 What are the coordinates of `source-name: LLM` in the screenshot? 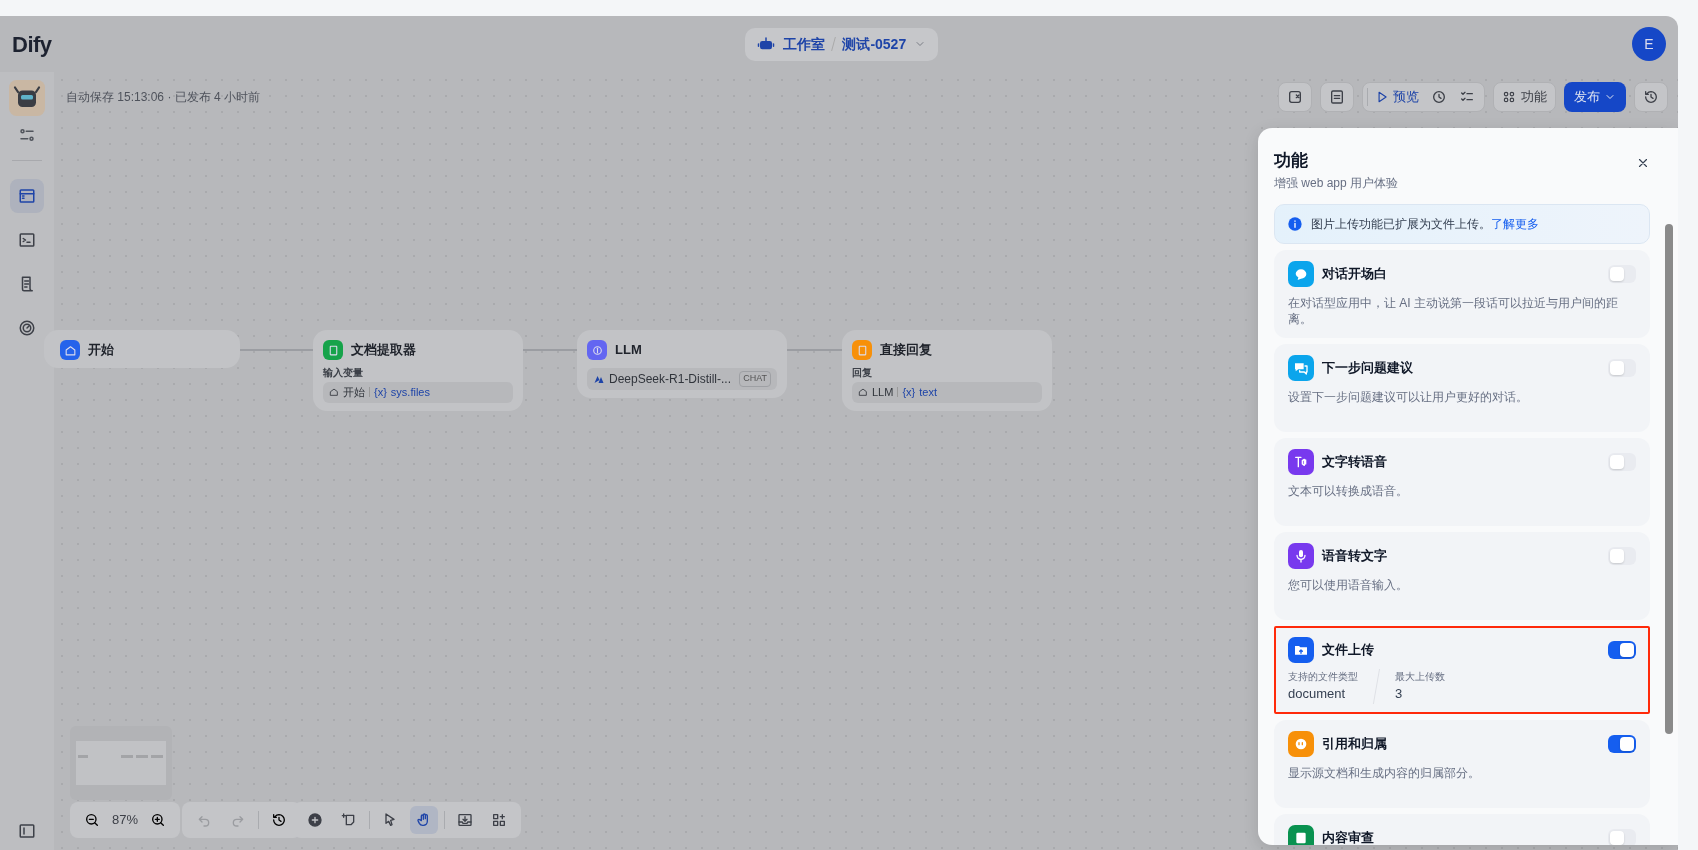 It's located at (883, 392).